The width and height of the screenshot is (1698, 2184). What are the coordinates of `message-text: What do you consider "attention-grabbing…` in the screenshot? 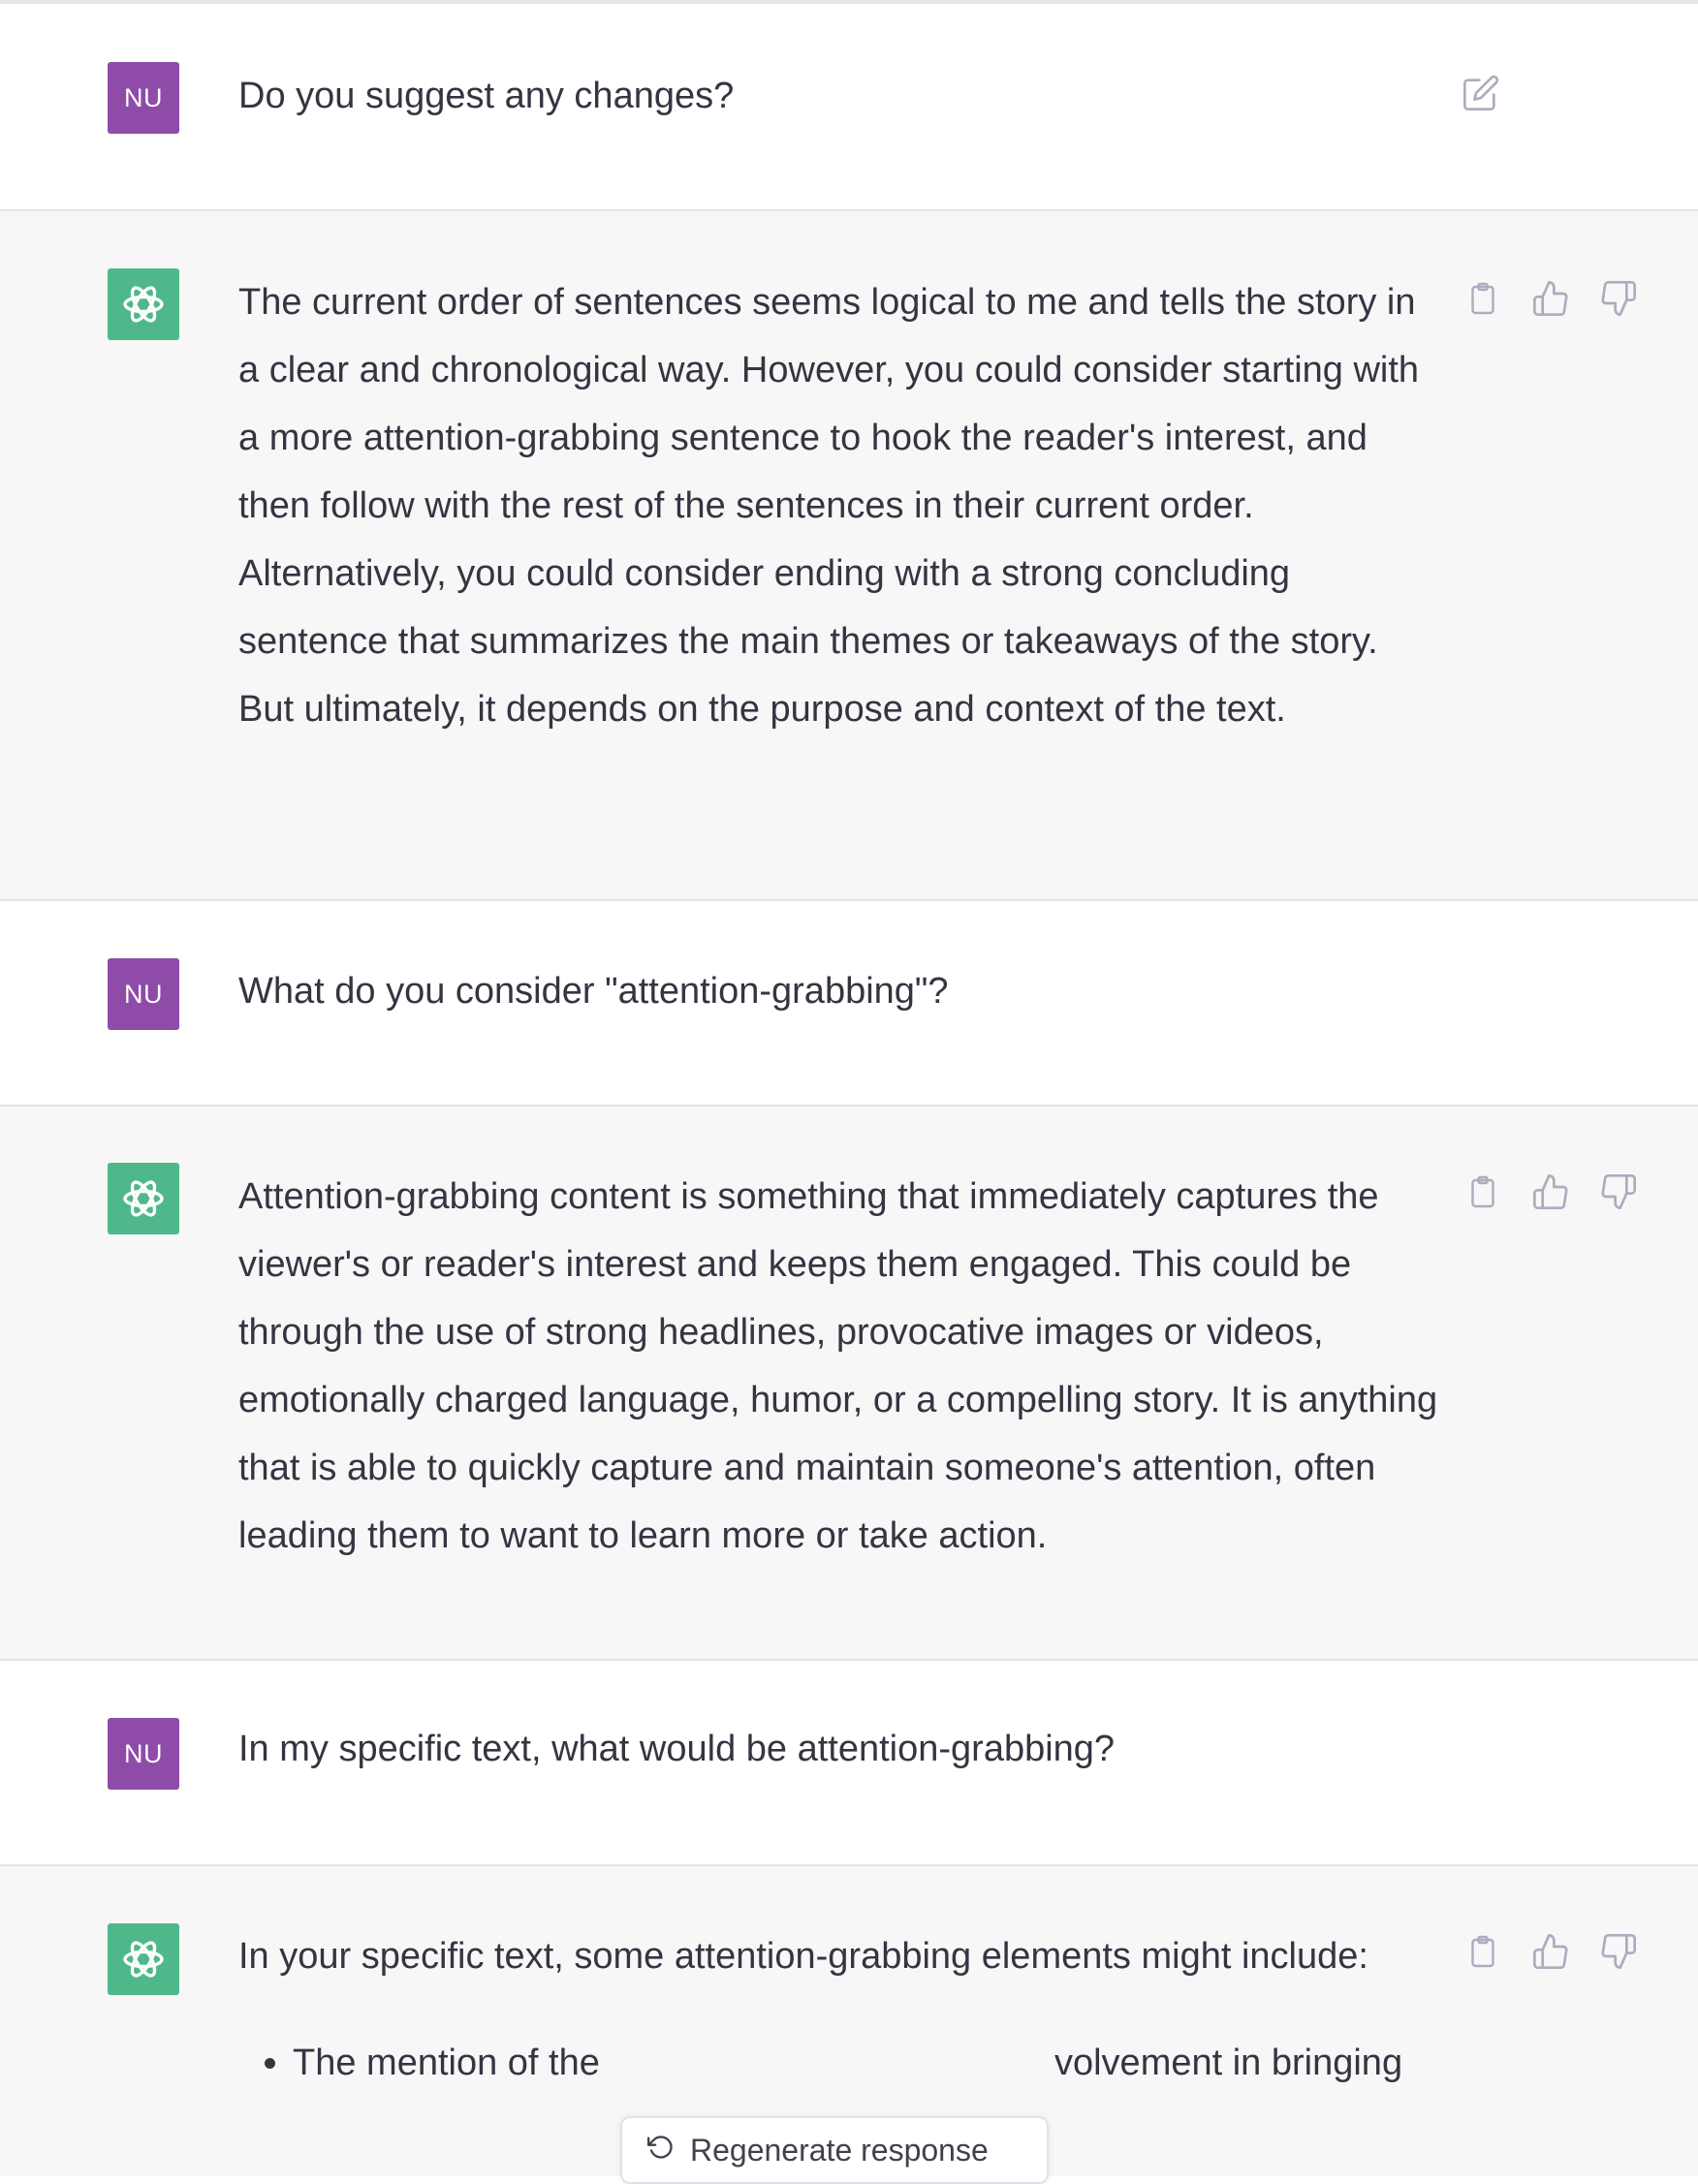 It's located at (593, 992).